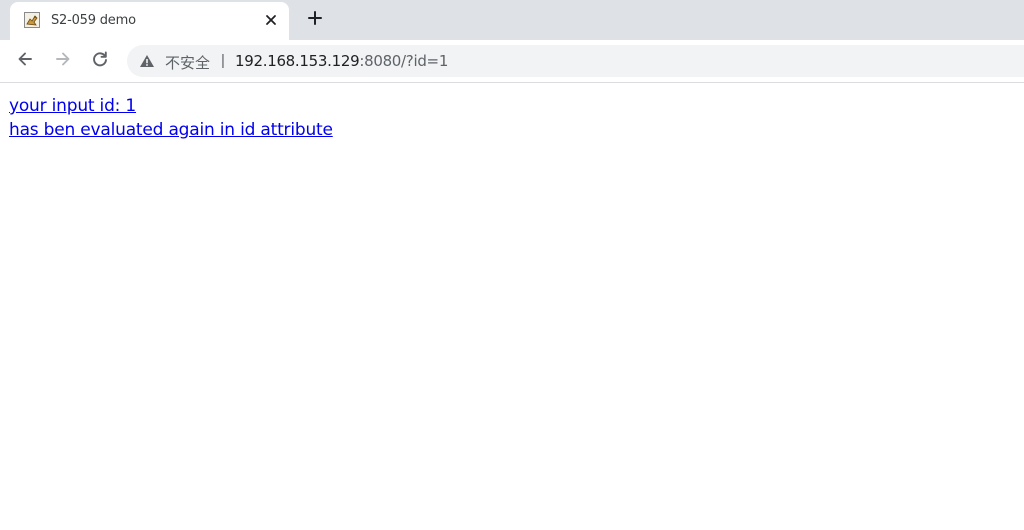  I want to click on evaluated-link: has ben evaluated again in id attribute, so click(171, 130).